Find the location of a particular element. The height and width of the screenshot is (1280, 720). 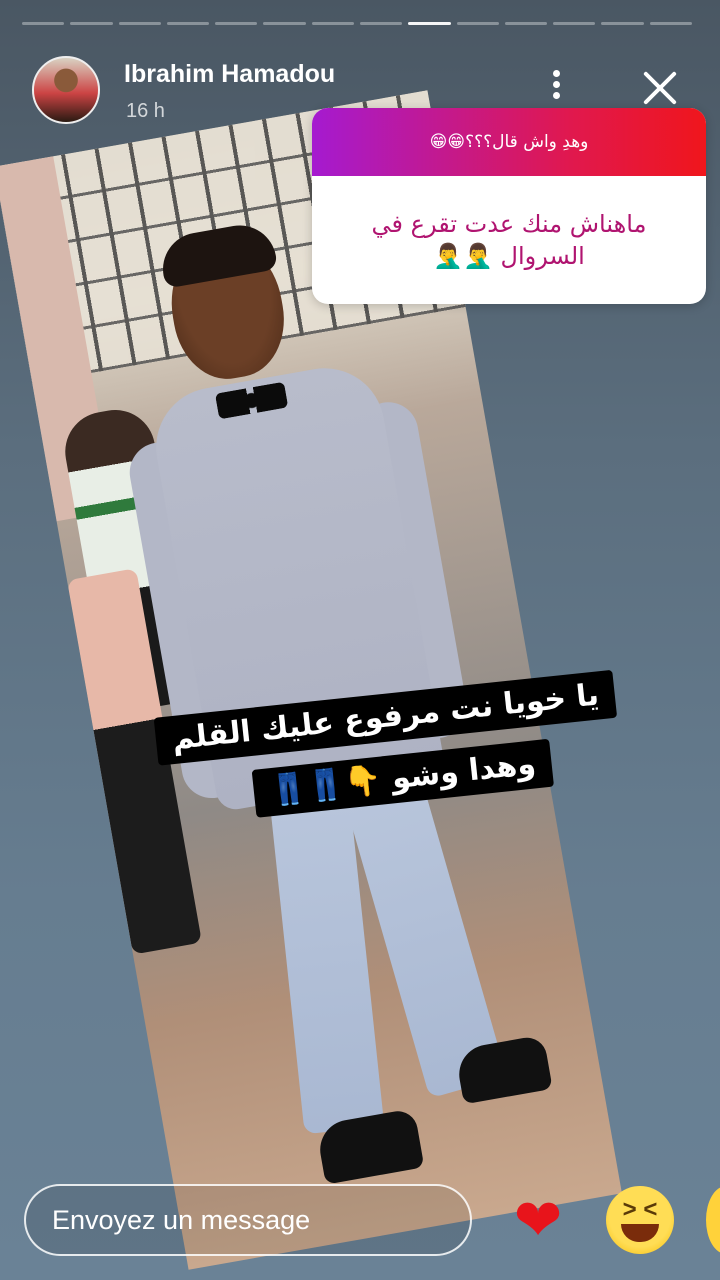

more-options-icon is located at coordinates (556, 88).